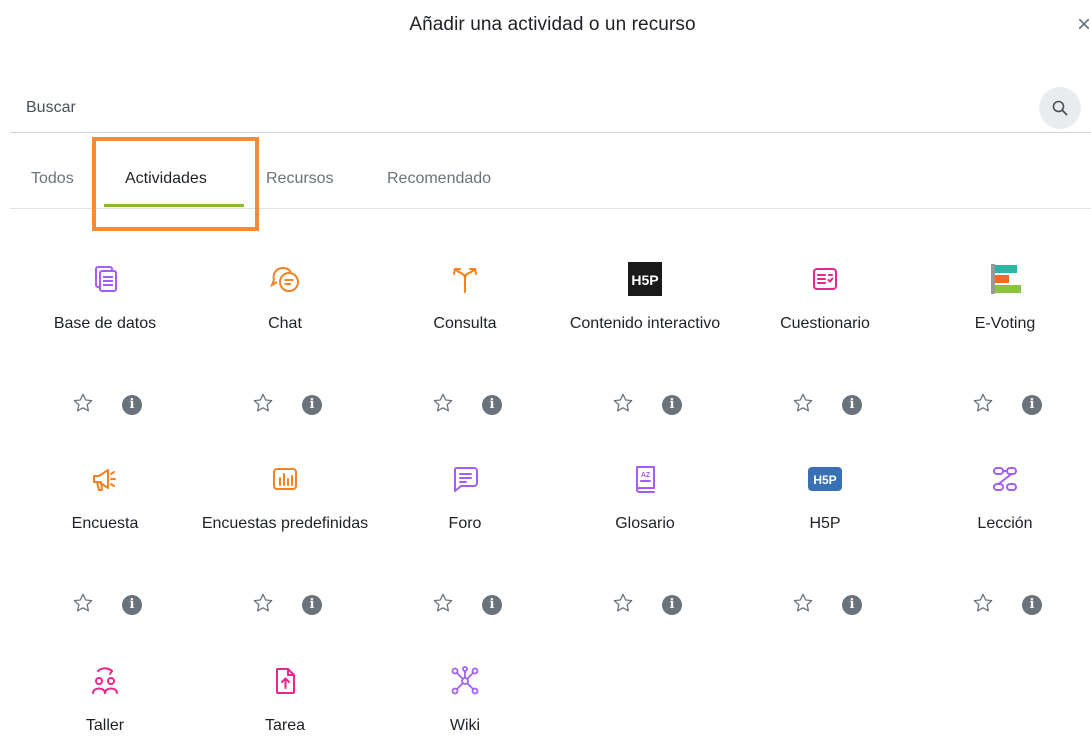  Describe the element at coordinates (825, 323) in the screenshot. I see `activity-name: Cuestionario` at that location.